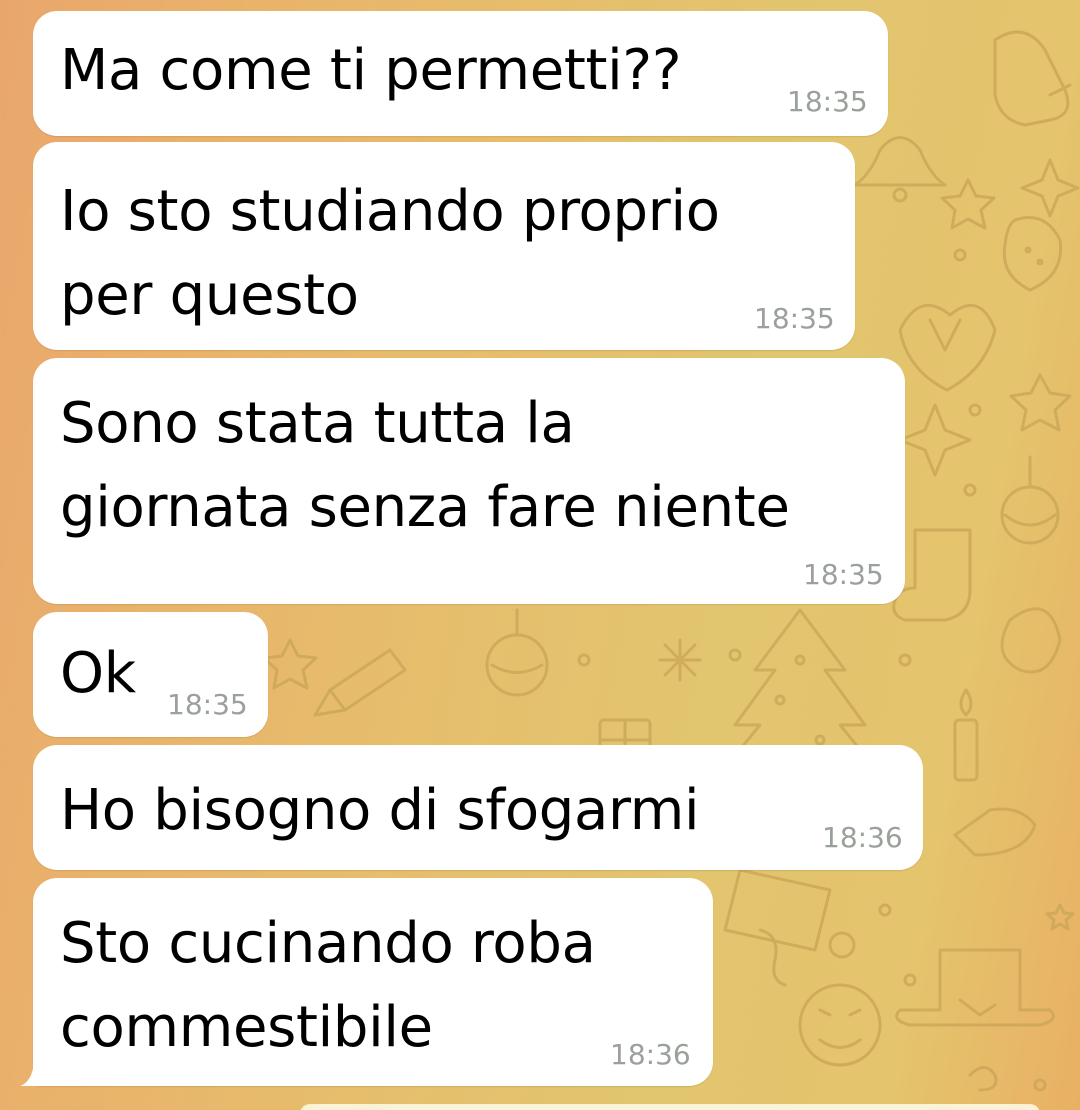  What do you see at coordinates (1031, 640) in the screenshot?
I see `ribbon-icon` at bounding box center [1031, 640].